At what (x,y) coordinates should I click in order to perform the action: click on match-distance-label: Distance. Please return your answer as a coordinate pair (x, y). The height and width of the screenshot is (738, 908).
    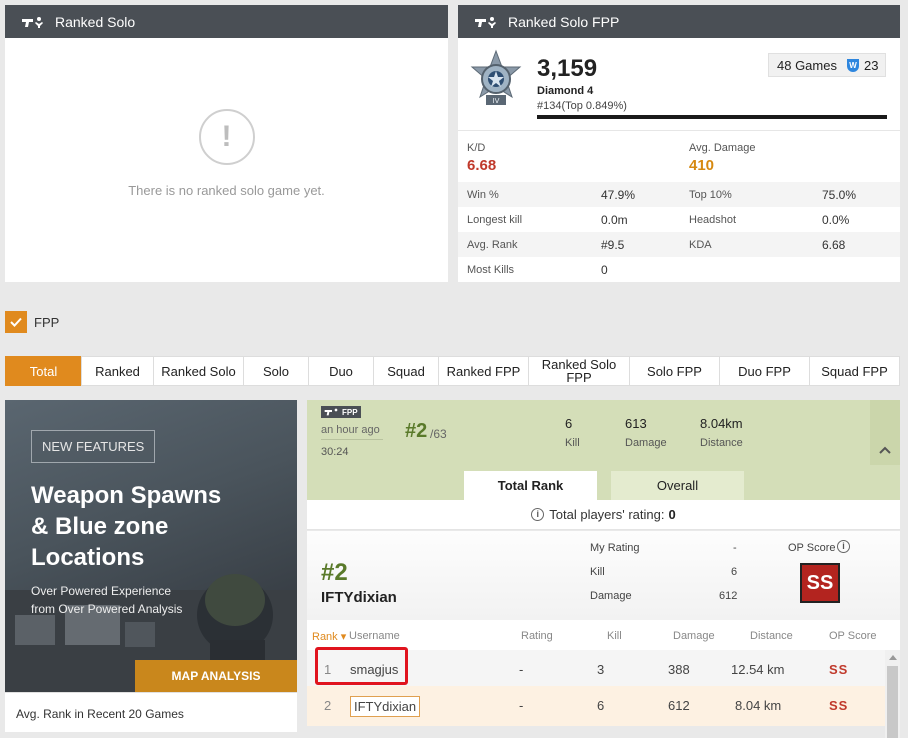
    Looking at the image, I should click on (721, 443).